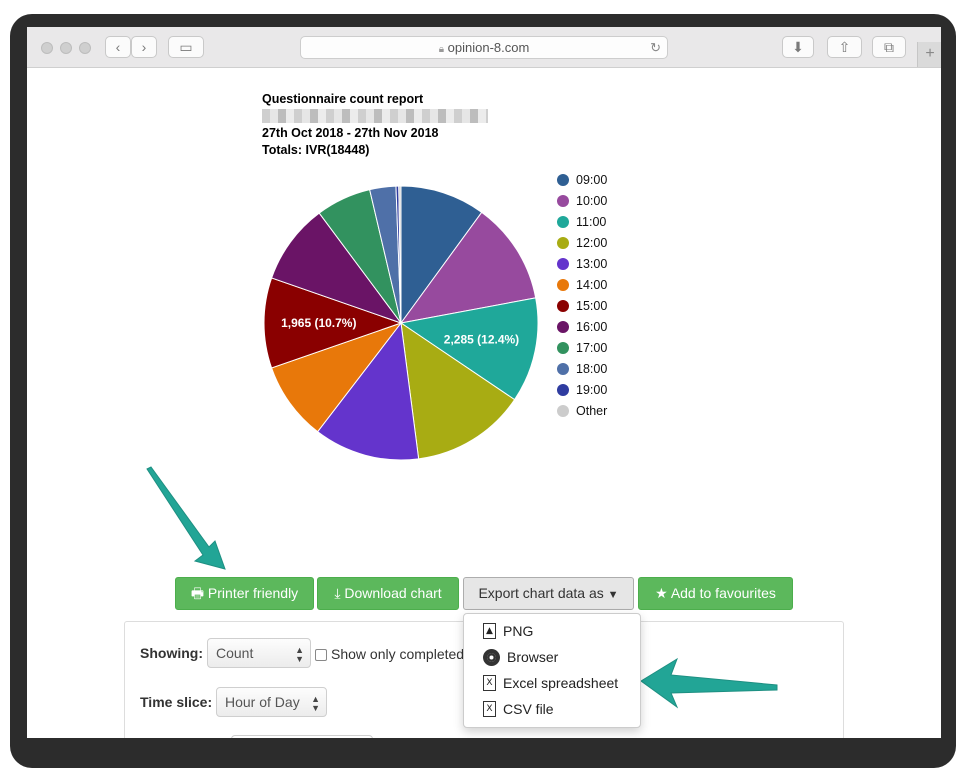  What do you see at coordinates (176, 702) in the screenshot?
I see `time-slice-label: Time slice:` at bounding box center [176, 702].